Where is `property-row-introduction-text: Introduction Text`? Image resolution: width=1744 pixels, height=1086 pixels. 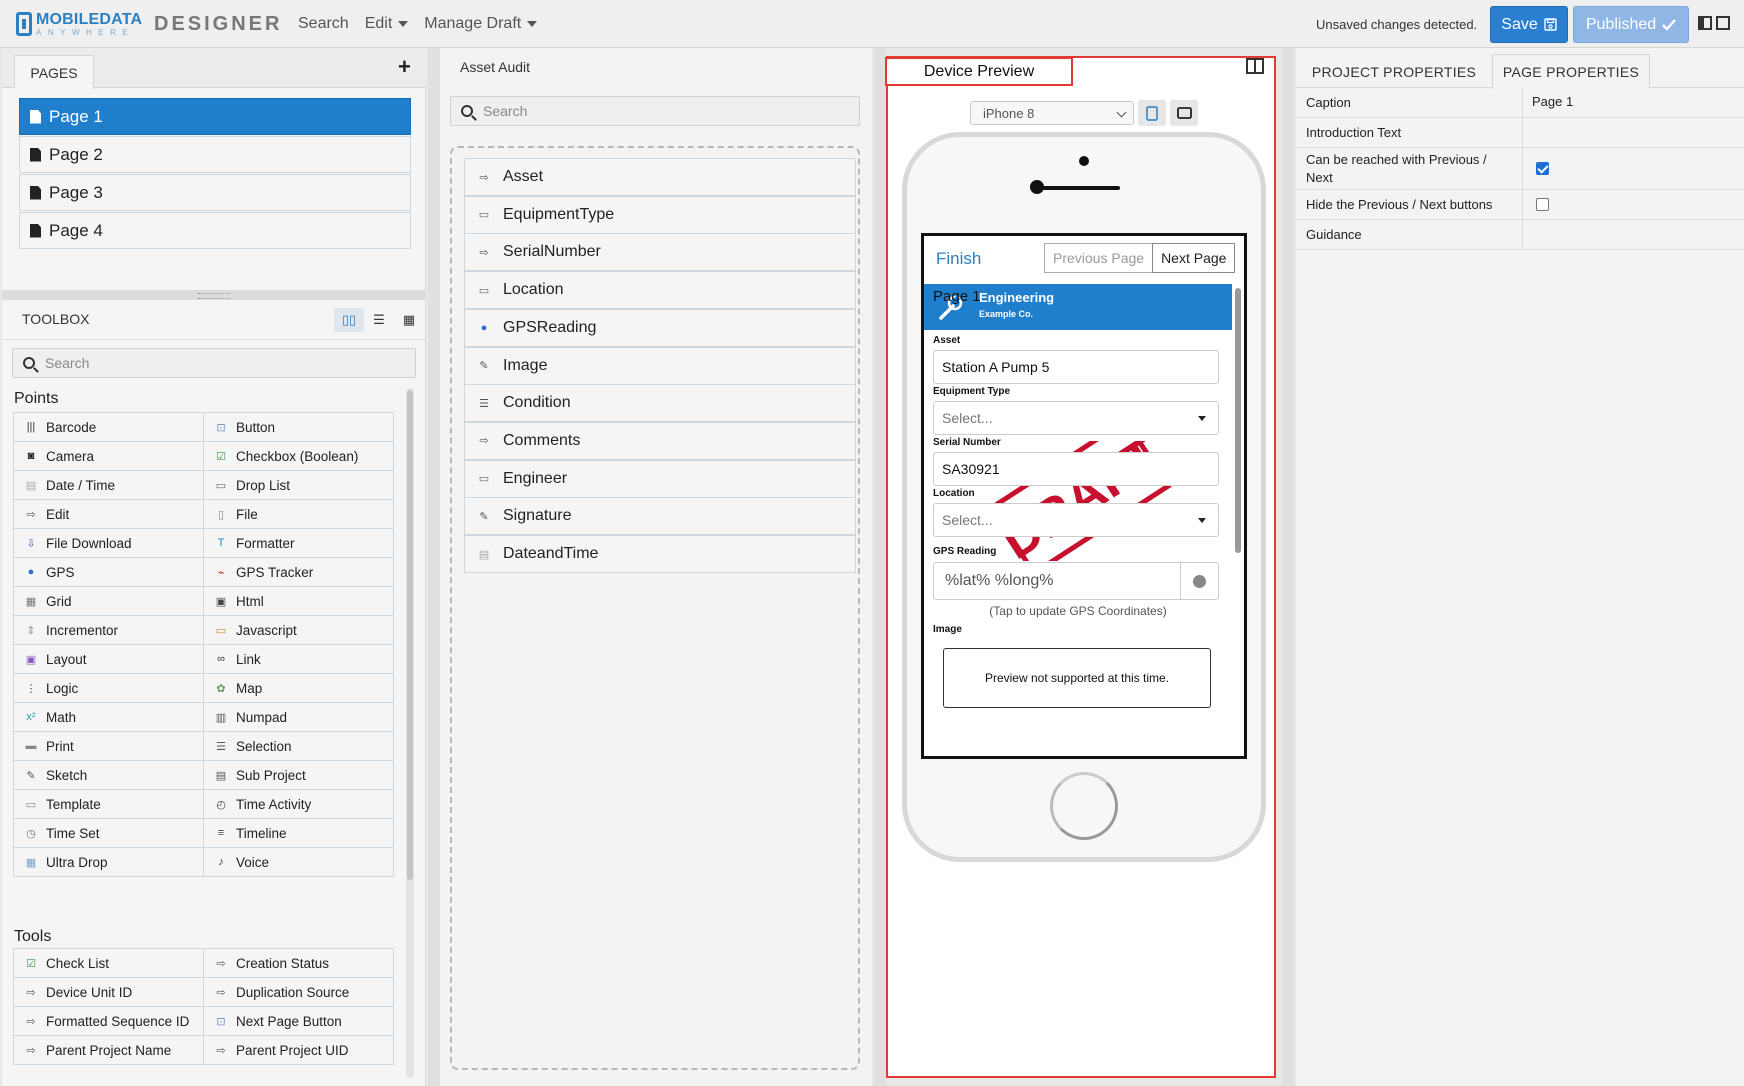 property-row-introduction-text: Introduction Text is located at coordinates (1520, 133).